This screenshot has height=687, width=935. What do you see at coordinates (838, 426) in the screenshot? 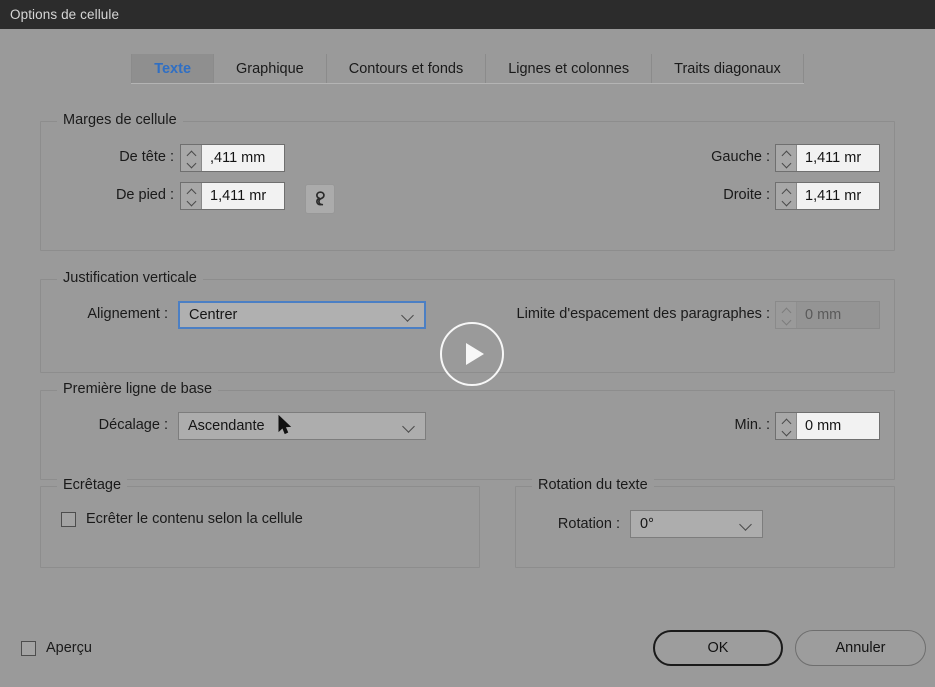
I see `baseline-min-value: 0 mm` at bounding box center [838, 426].